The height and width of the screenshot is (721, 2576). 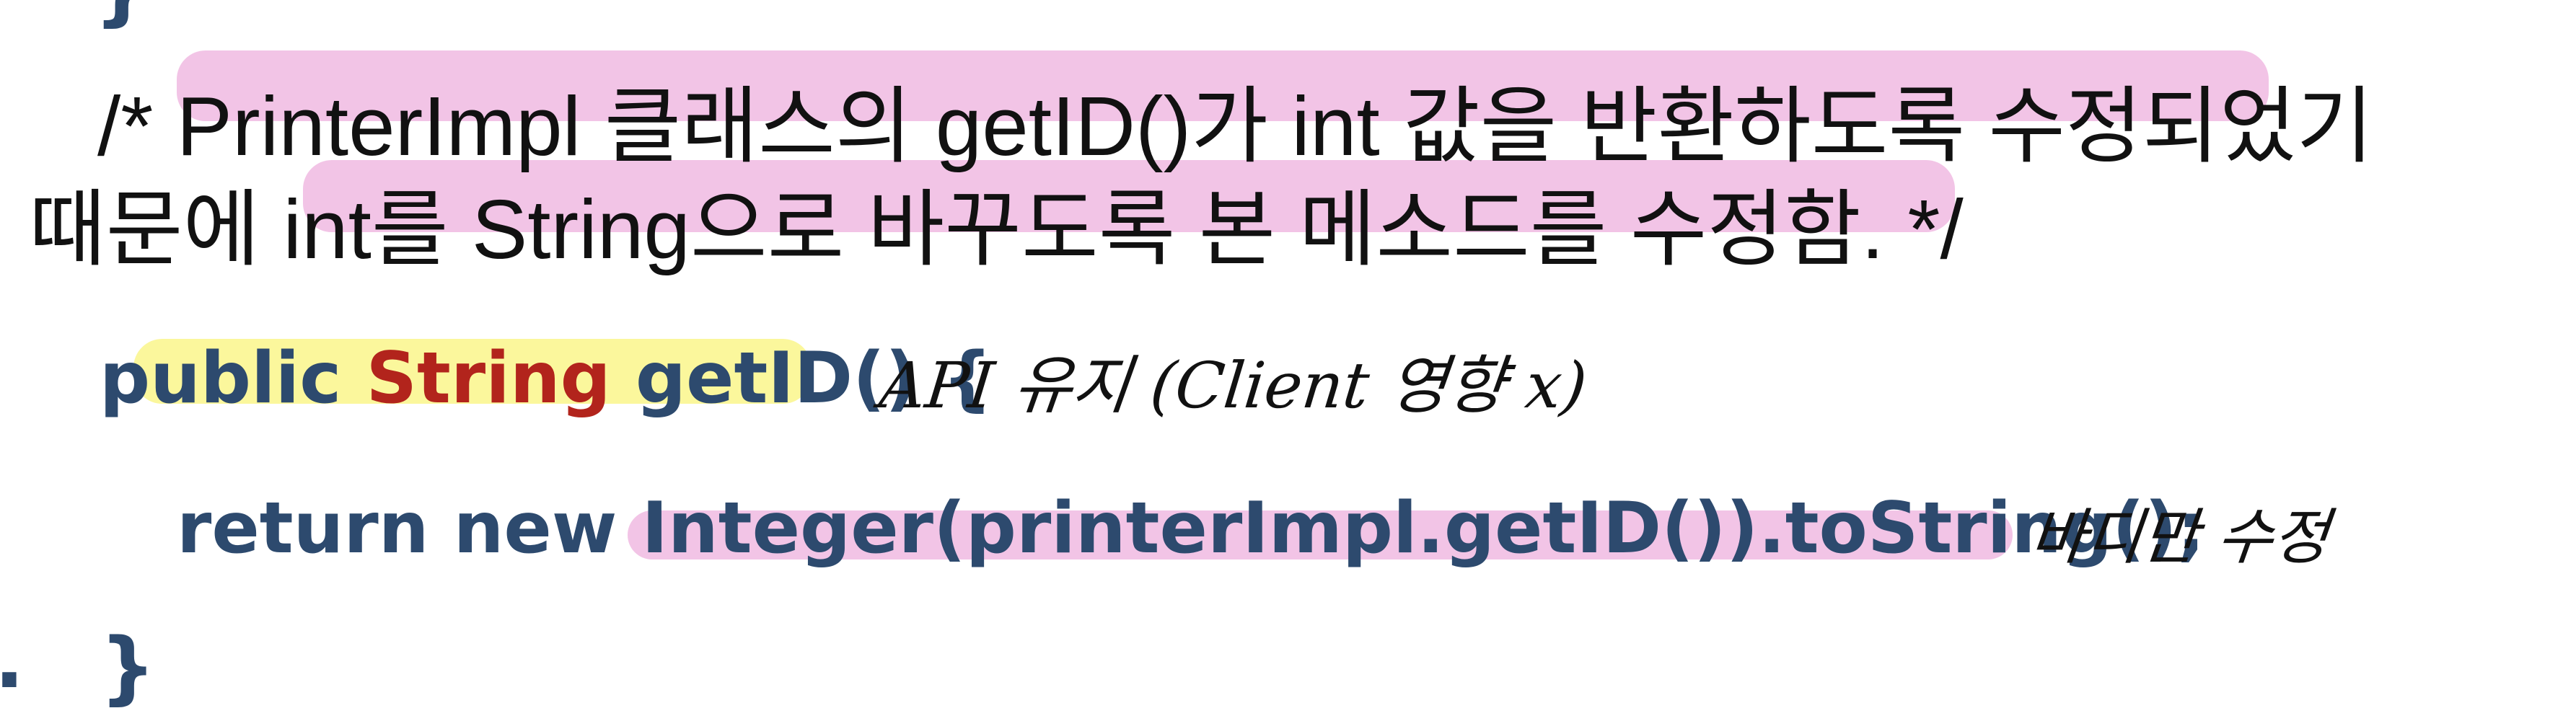 What do you see at coordinates (488, 378) in the screenshot?
I see `return-type: String` at bounding box center [488, 378].